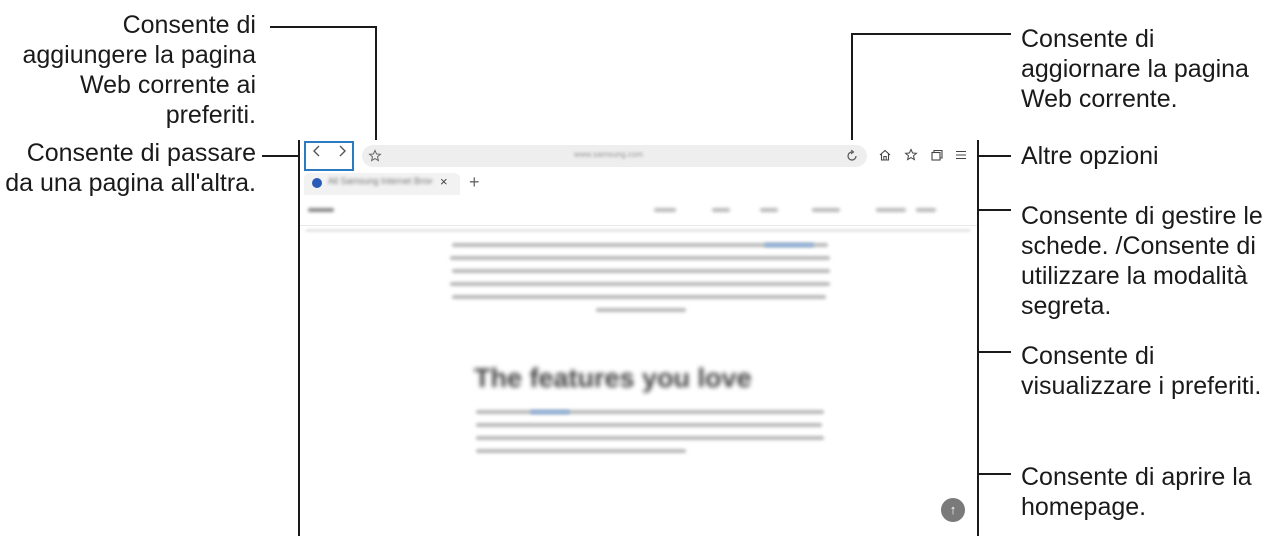  Describe the element at coordinates (474, 182) in the screenshot. I see `new-tab-button: +` at that location.